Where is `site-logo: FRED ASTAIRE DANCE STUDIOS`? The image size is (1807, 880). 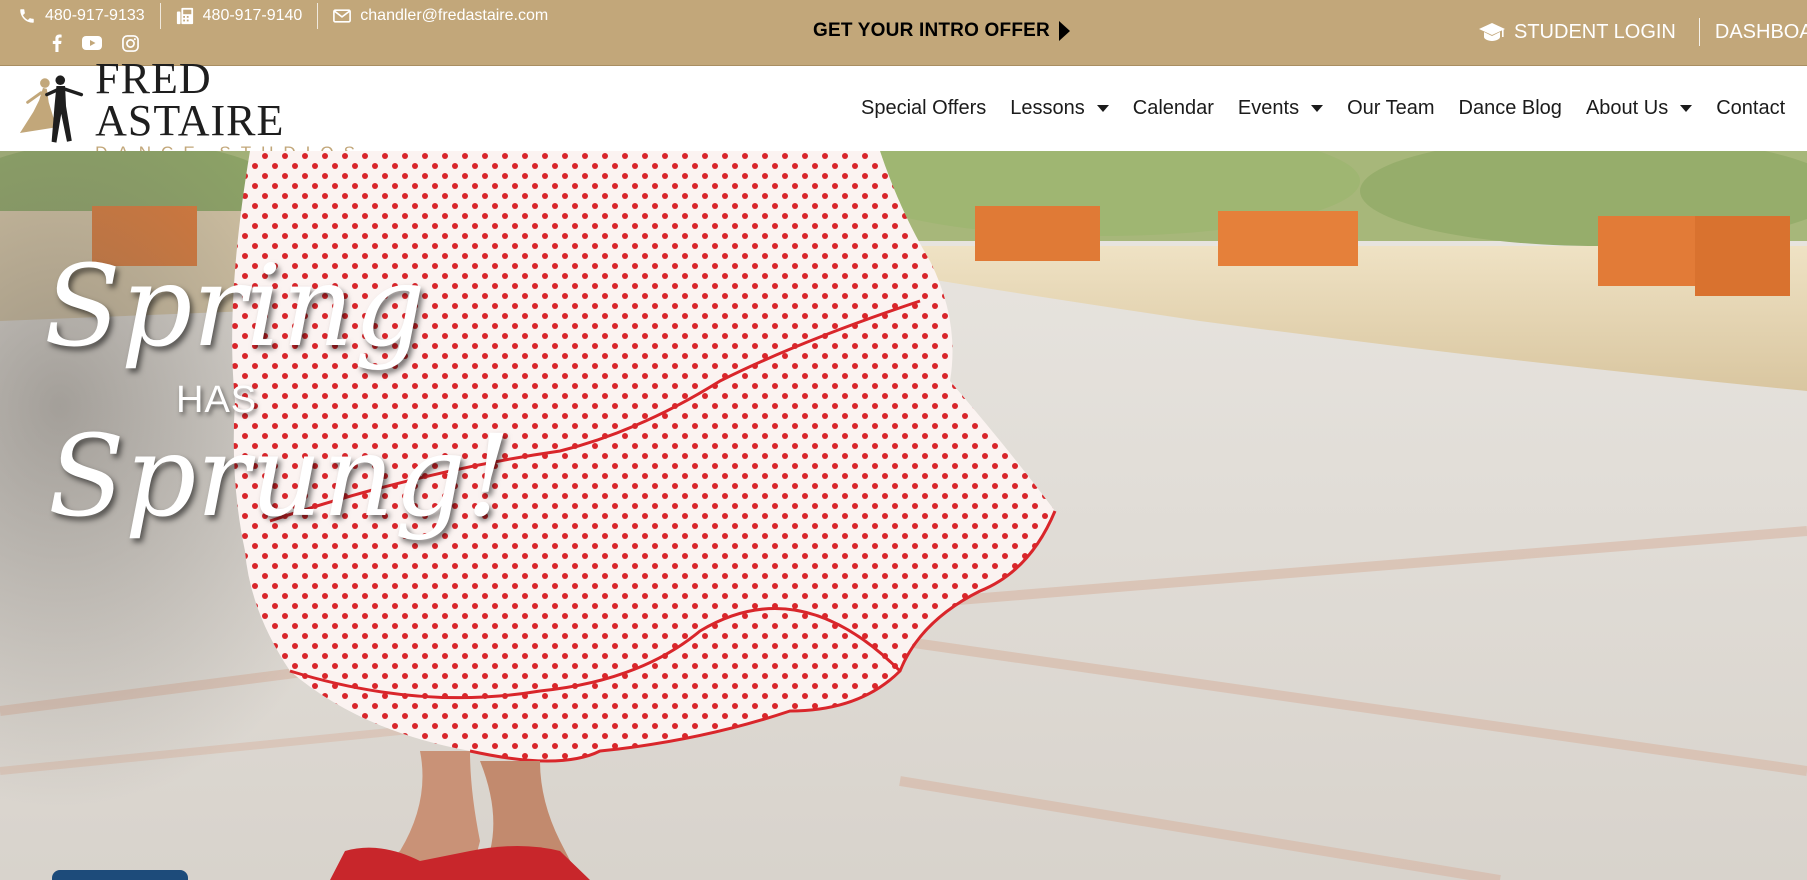 site-logo: FRED ASTAIRE DANCE STUDIOS is located at coordinates (208, 109).